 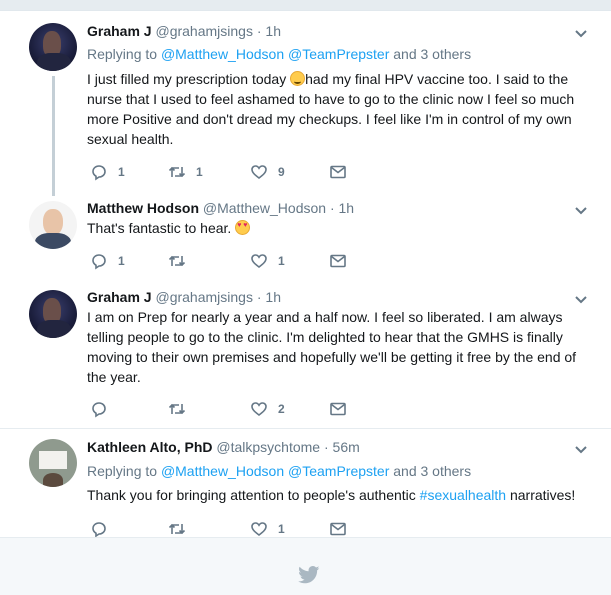 I want to click on like-count: 2, so click(x=281, y=409).